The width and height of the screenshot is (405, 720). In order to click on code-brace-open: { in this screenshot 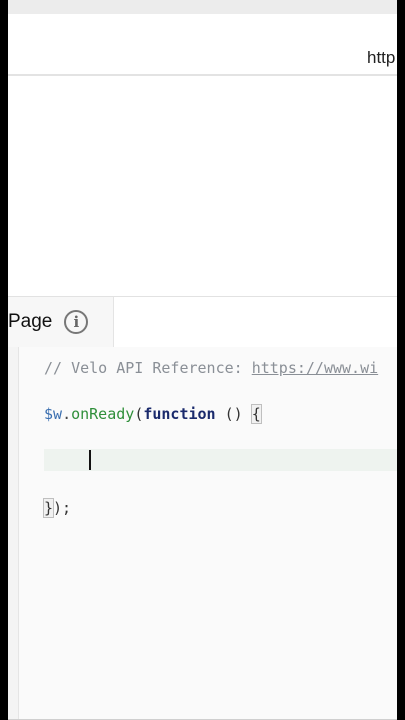, I will do `click(256, 414)`.